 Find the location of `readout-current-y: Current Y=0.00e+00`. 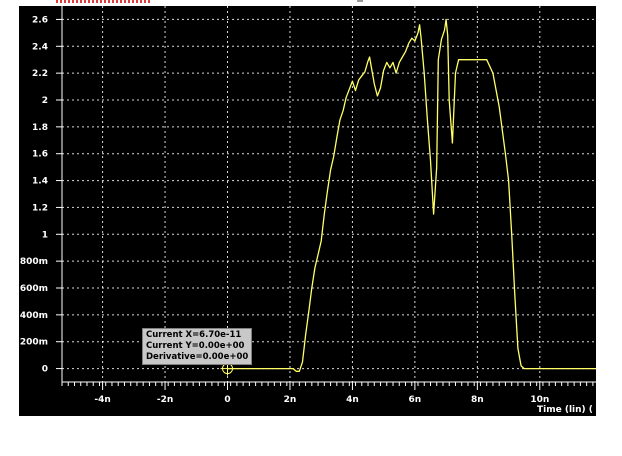

readout-current-y: Current Y=0.00e+00 is located at coordinates (195, 346).